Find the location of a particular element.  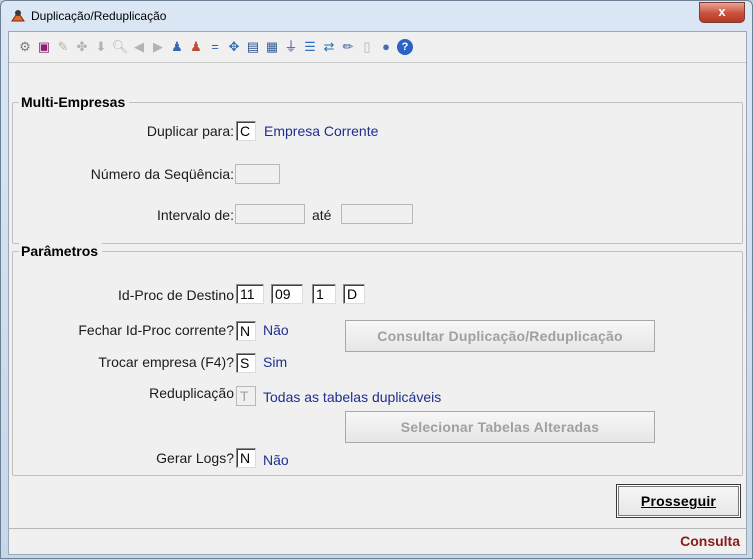

selecionar-button: Selecionar Tabelas Alteradas is located at coordinates (500, 427).